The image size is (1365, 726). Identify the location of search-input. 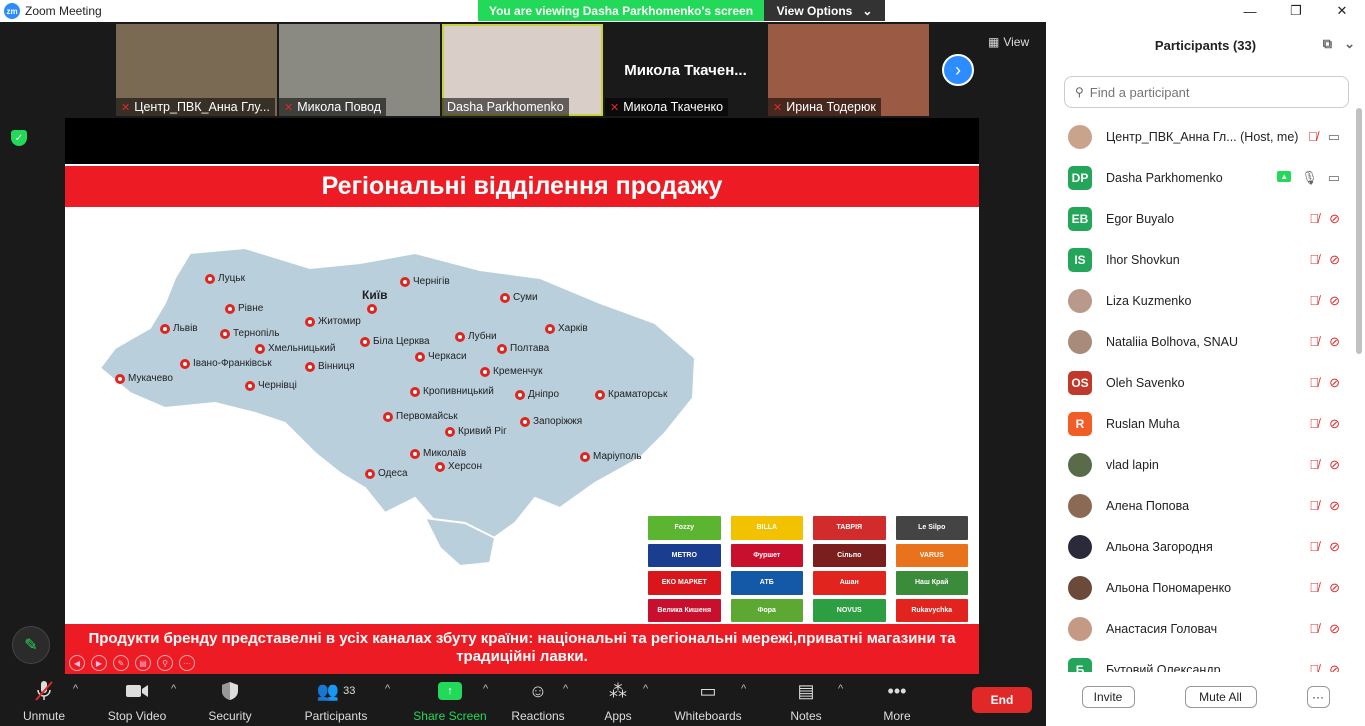
(1209, 92).